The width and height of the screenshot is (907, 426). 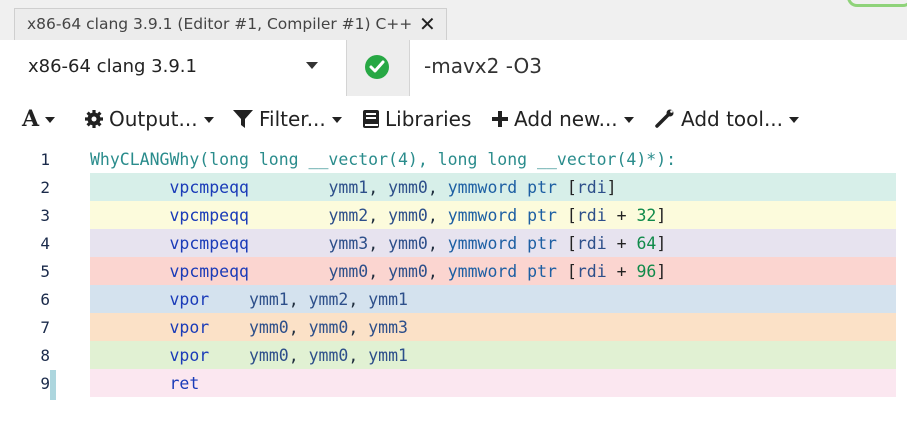 What do you see at coordinates (453, 355) in the screenshot?
I see `code-line: 8 vpor ymm0, ymm0, ymm1` at bounding box center [453, 355].